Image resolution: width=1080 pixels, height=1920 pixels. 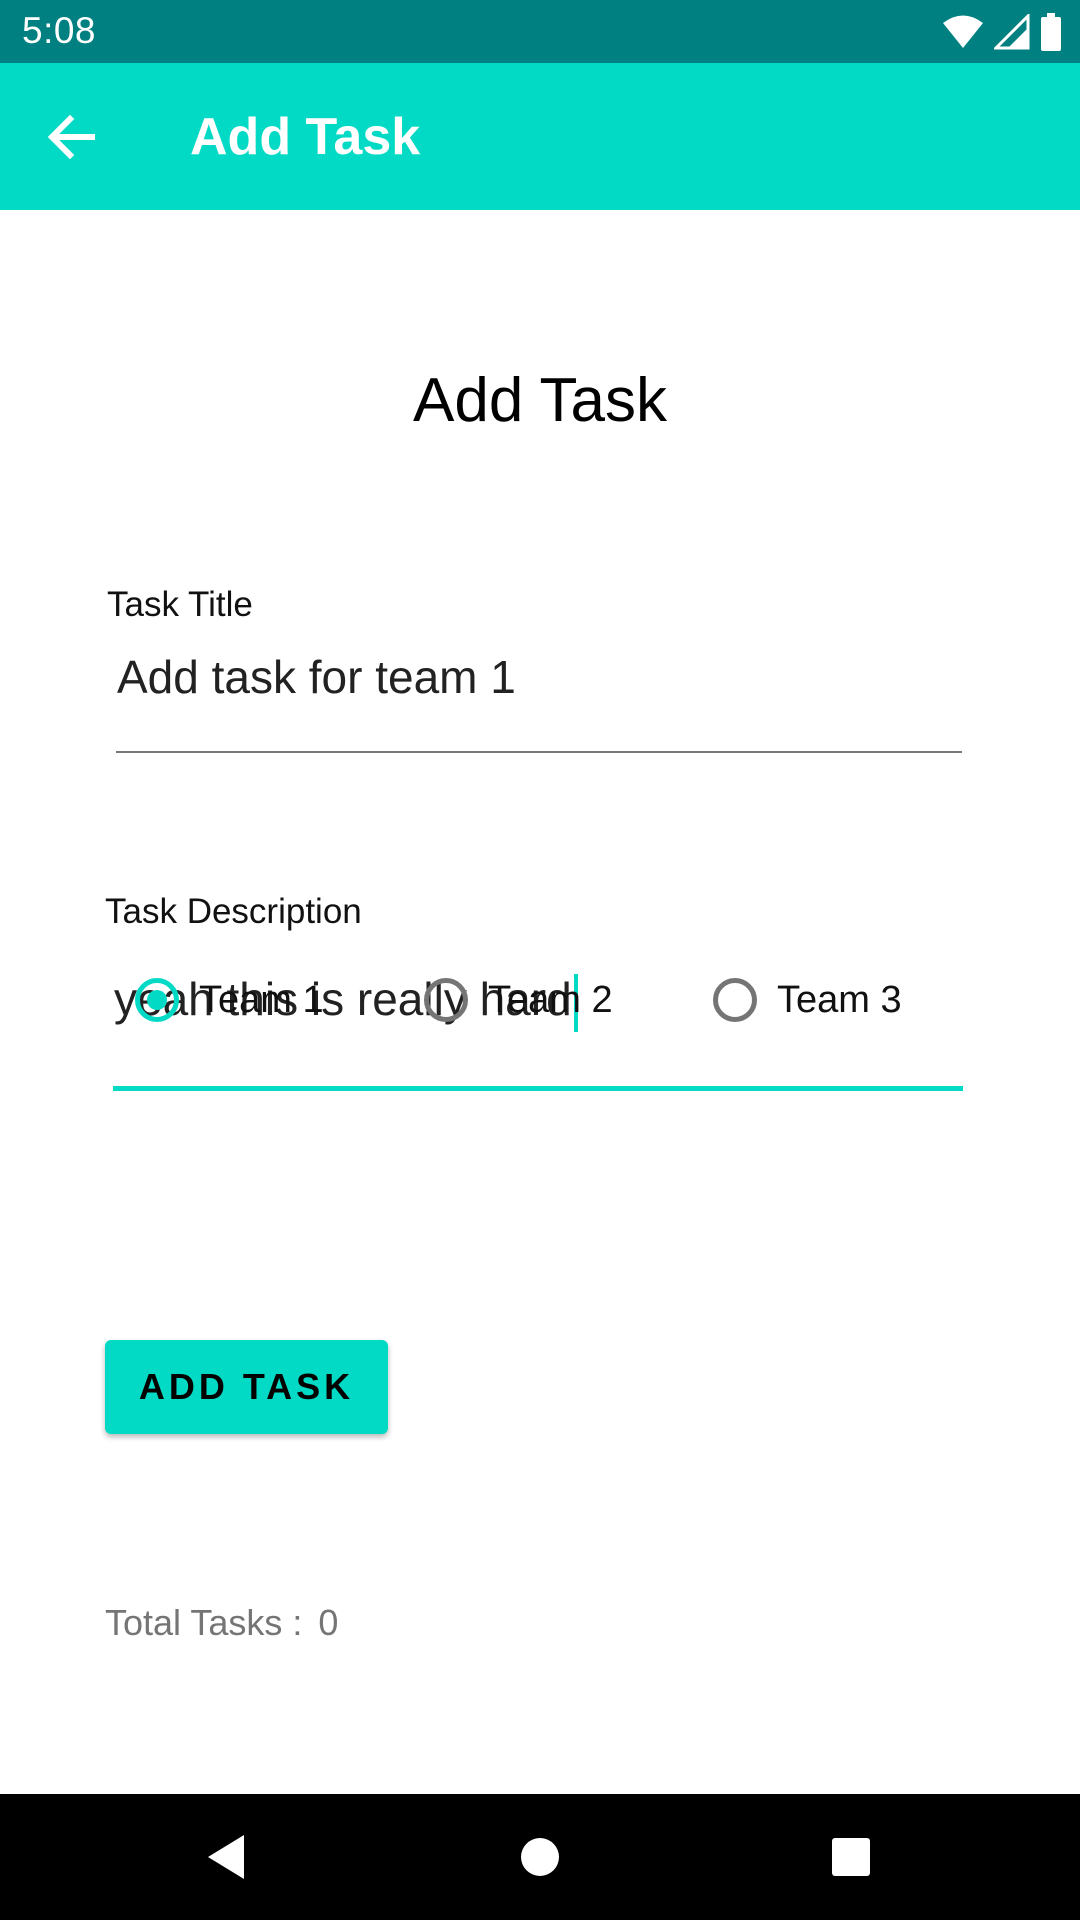 What do you see at coordinates (539, 752) in the screenshot?
I see `task-title-underline` at bounding box center [539, 752].